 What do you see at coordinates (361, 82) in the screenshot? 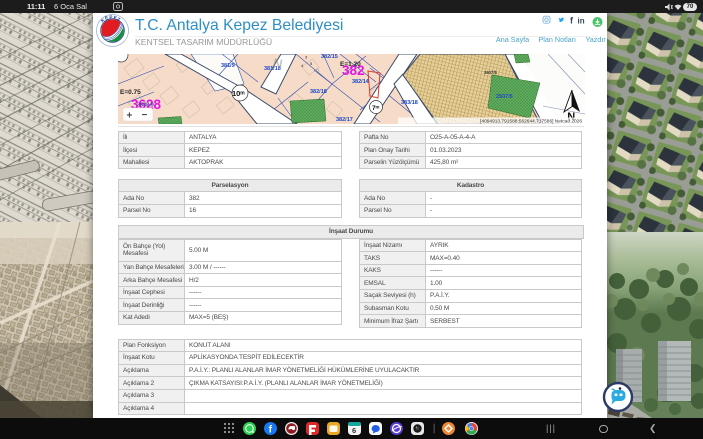
I see `svg-text: 382/14` at bounding box center [361, 82].